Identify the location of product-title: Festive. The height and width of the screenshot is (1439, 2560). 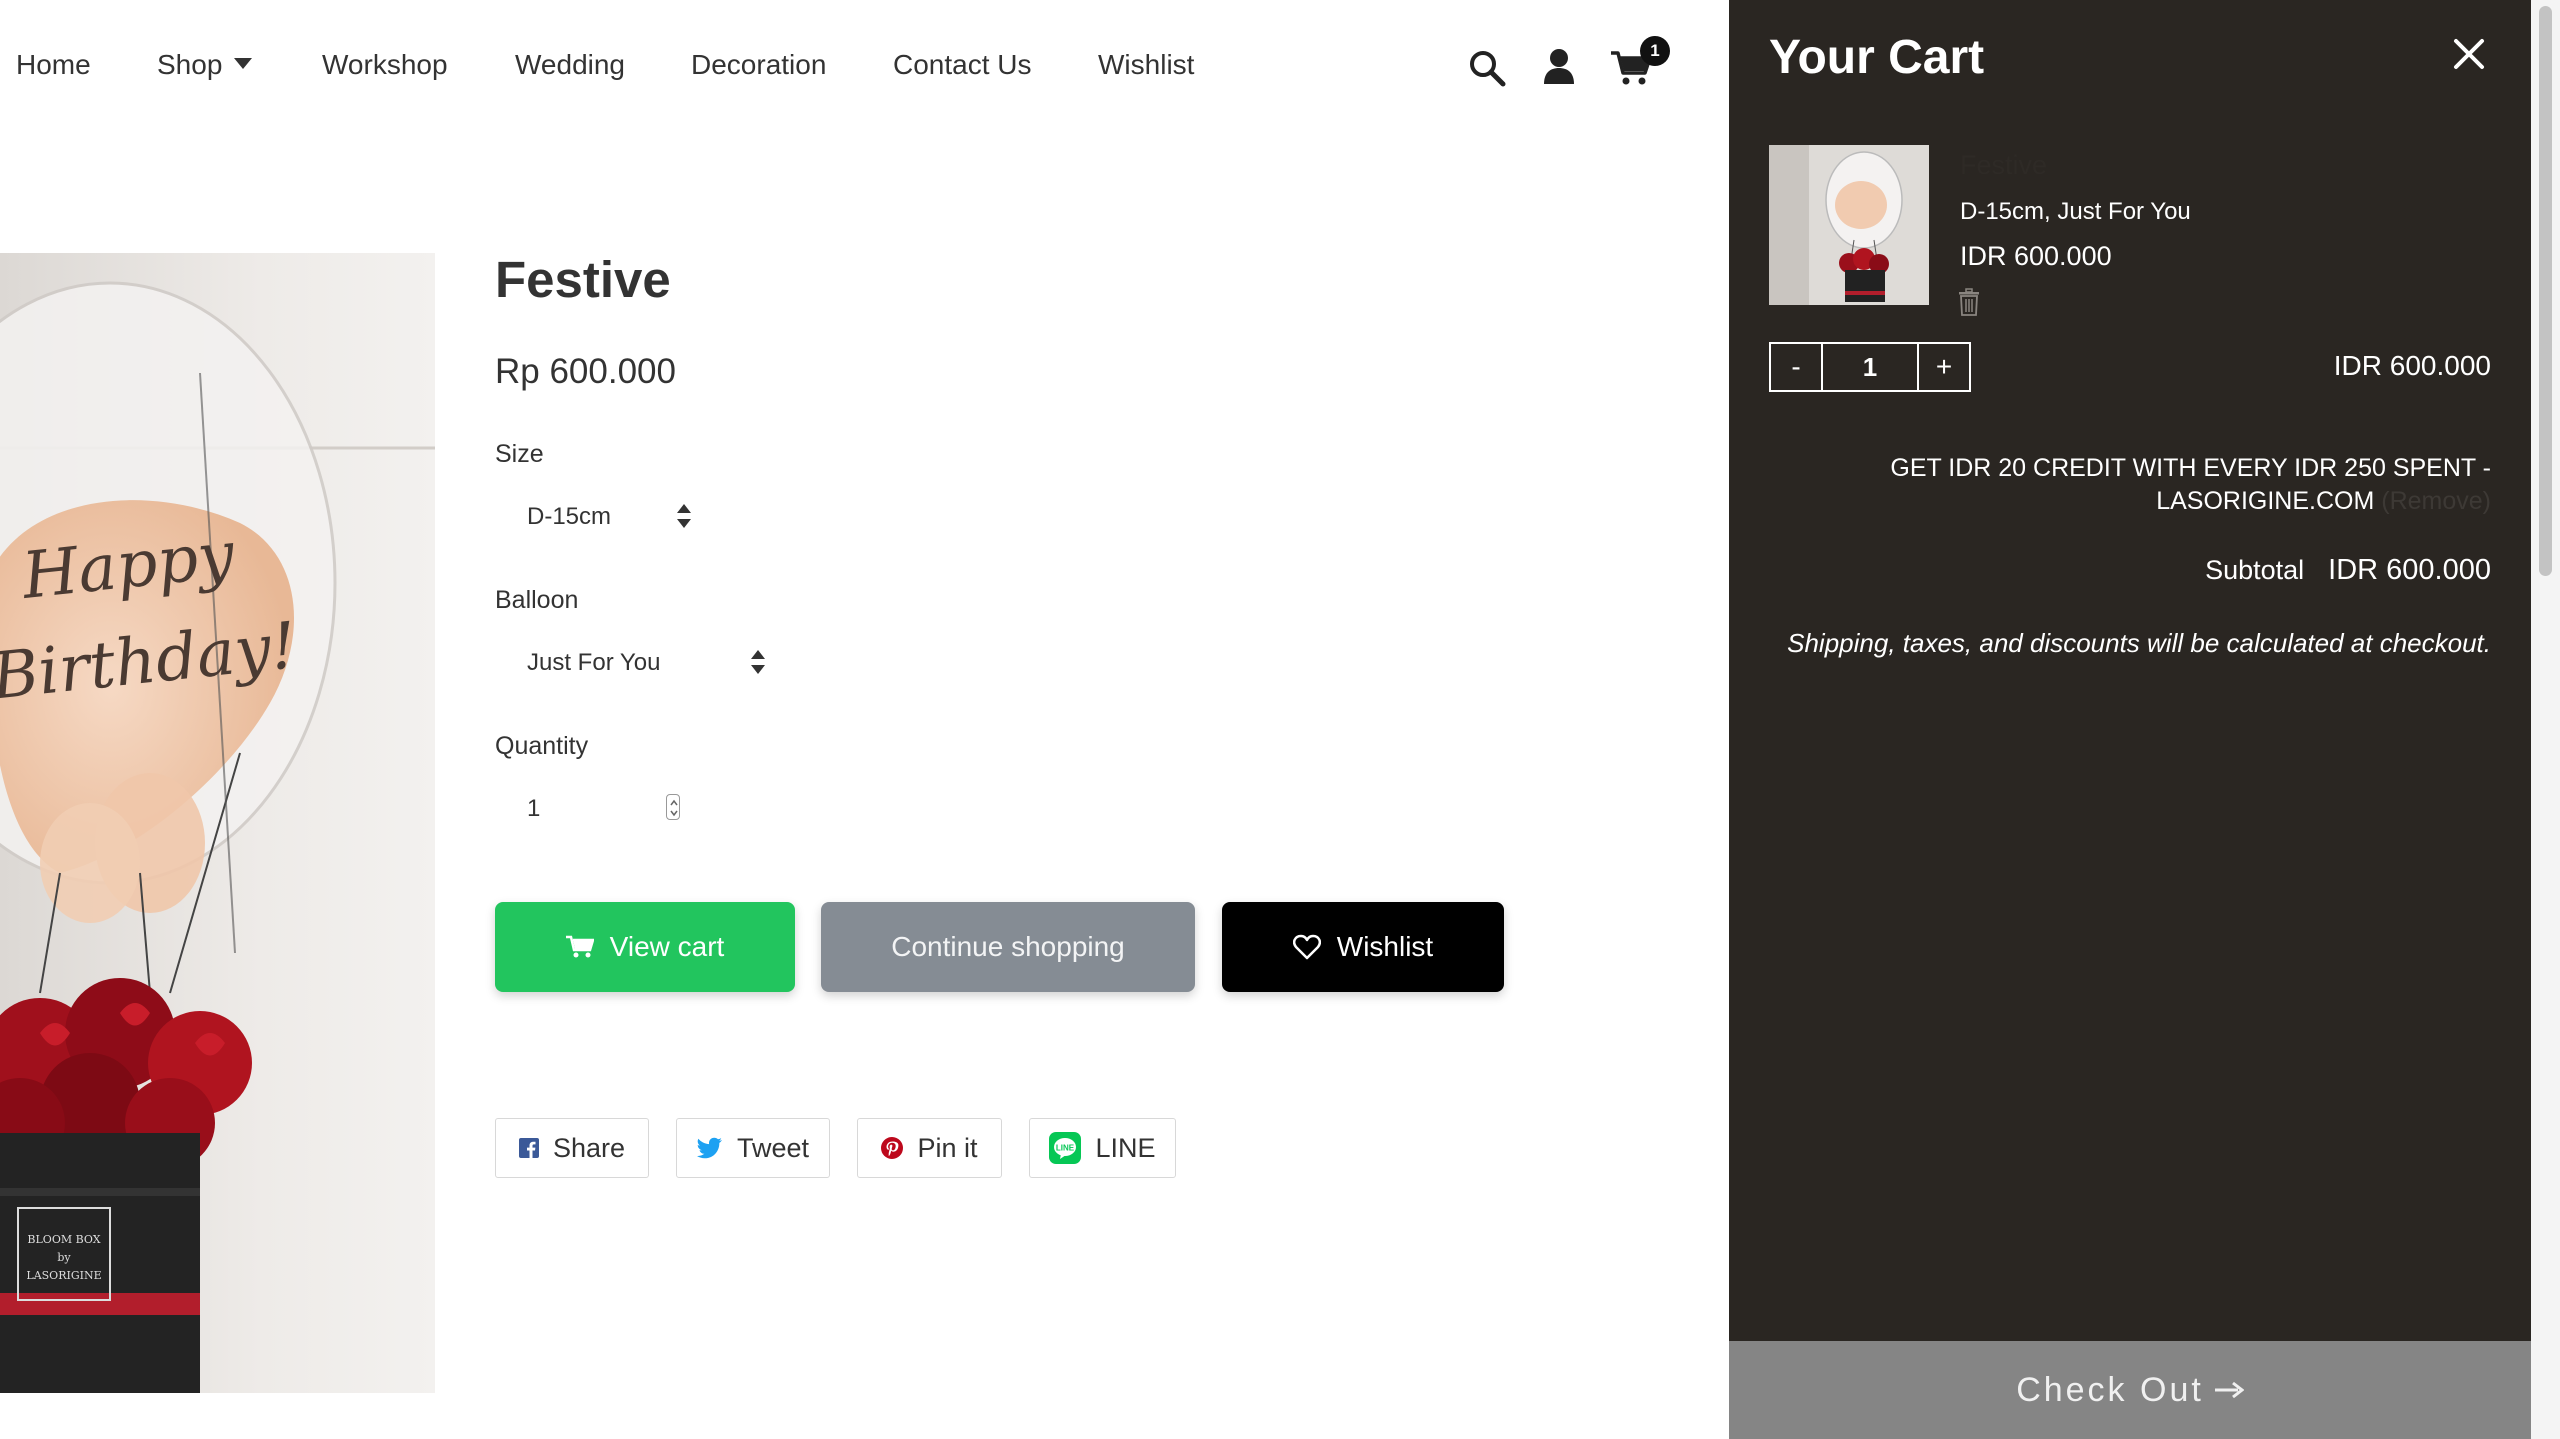
(583, 279).